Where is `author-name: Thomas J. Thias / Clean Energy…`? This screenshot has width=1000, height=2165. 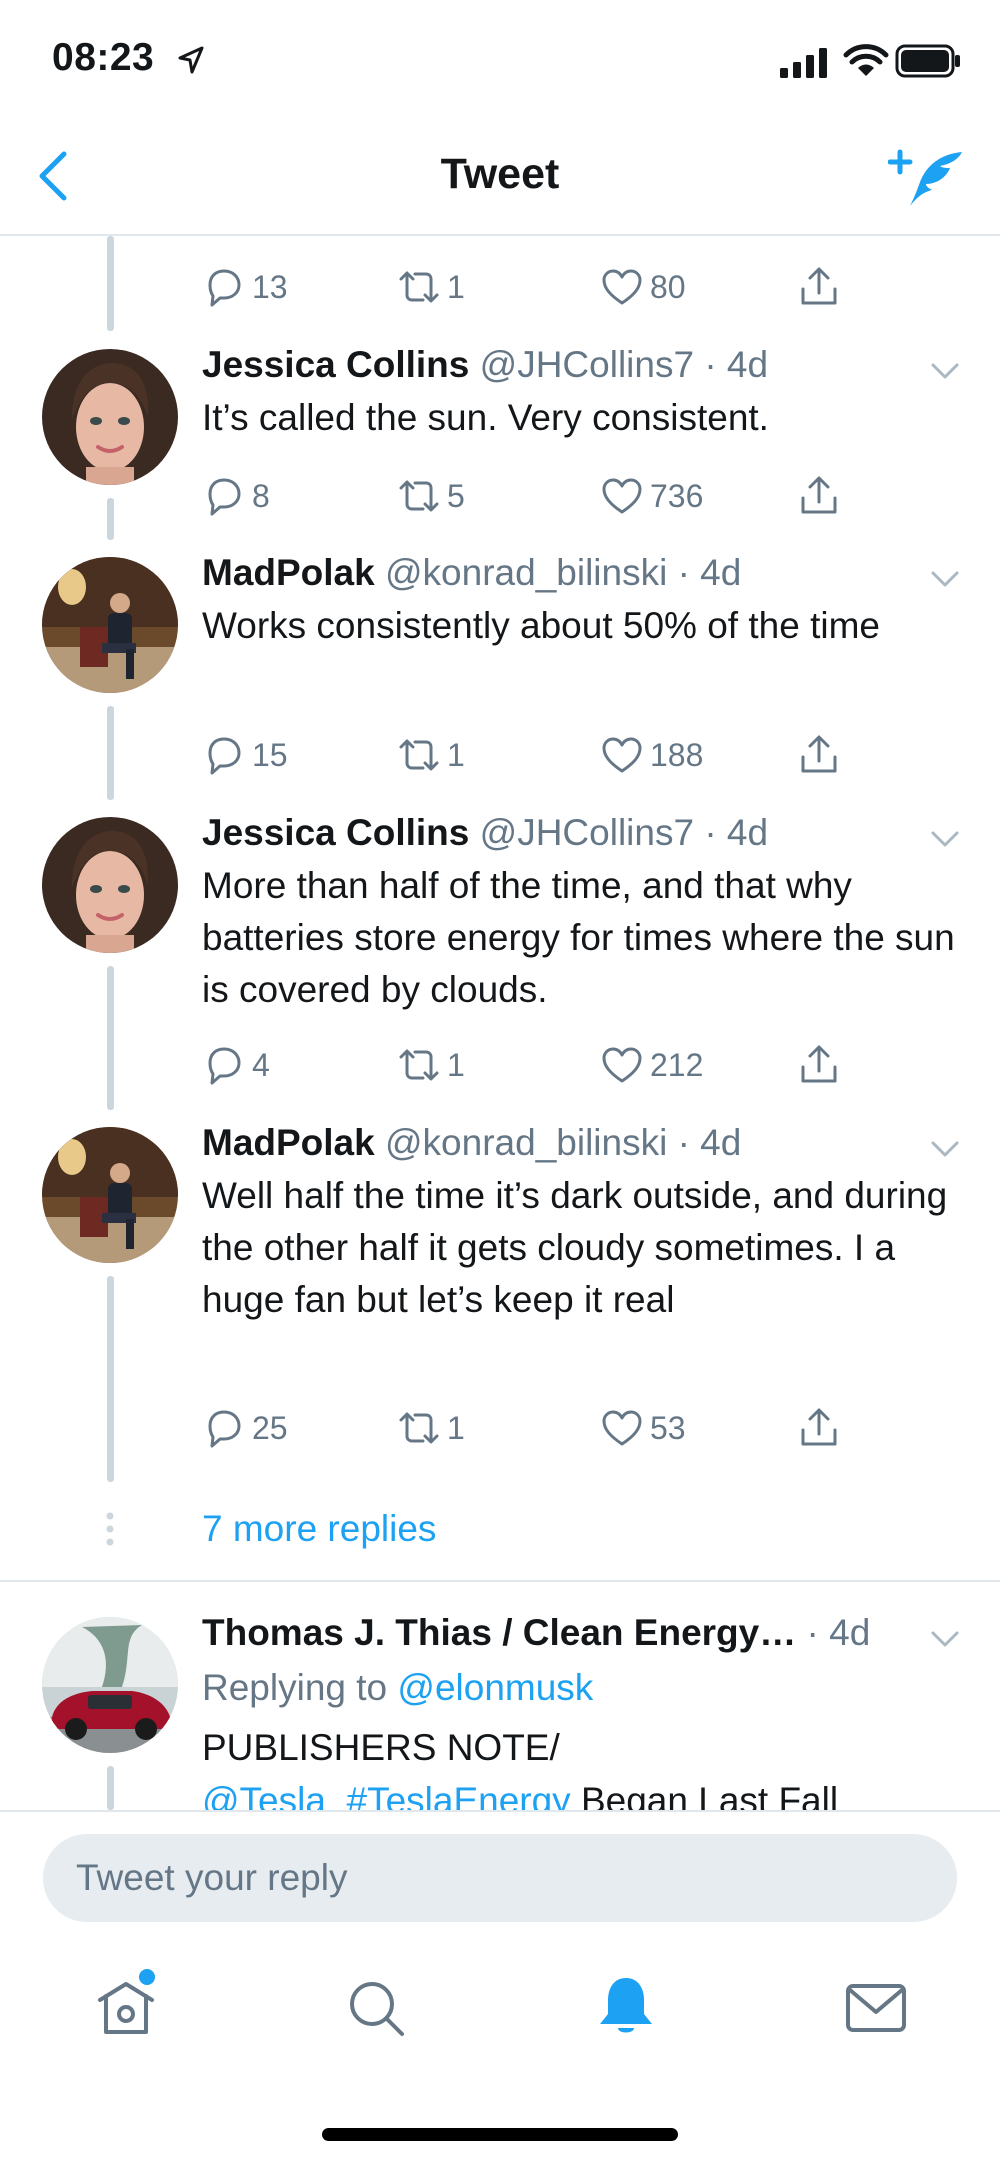
author-name: Thomas J. Thias / Clean Energy… is located at coordinates (499, 1632).